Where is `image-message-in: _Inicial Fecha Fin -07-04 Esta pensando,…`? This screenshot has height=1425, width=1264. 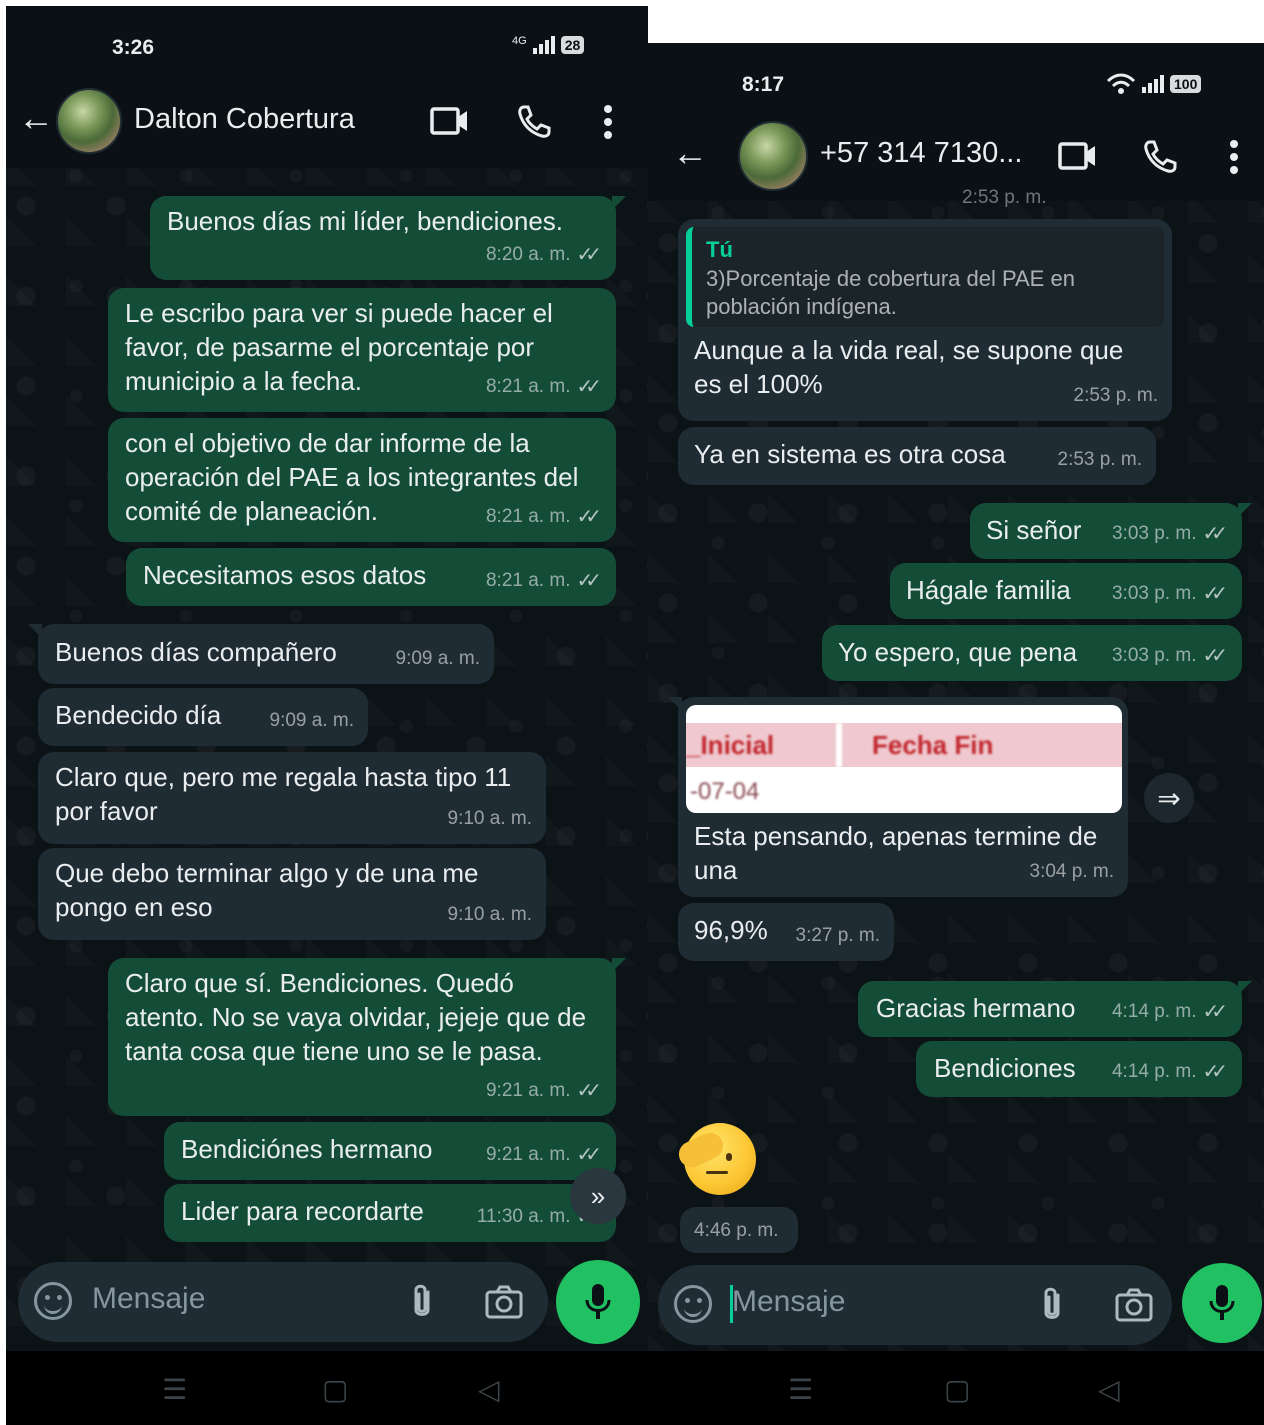 image-message-in: _Inicial Fecha Fin -07-04 Esta pensando,… is located at coordinates (898, 797).